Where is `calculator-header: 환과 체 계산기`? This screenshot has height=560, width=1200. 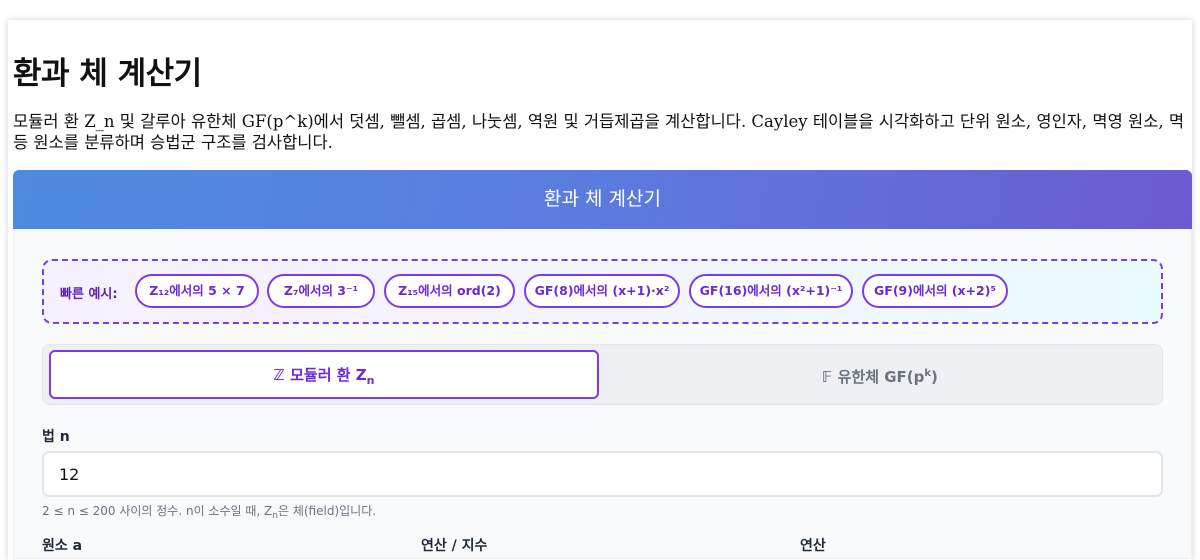
calculator-header: 환과 체 계산기 is located at coordinates (602, 199).